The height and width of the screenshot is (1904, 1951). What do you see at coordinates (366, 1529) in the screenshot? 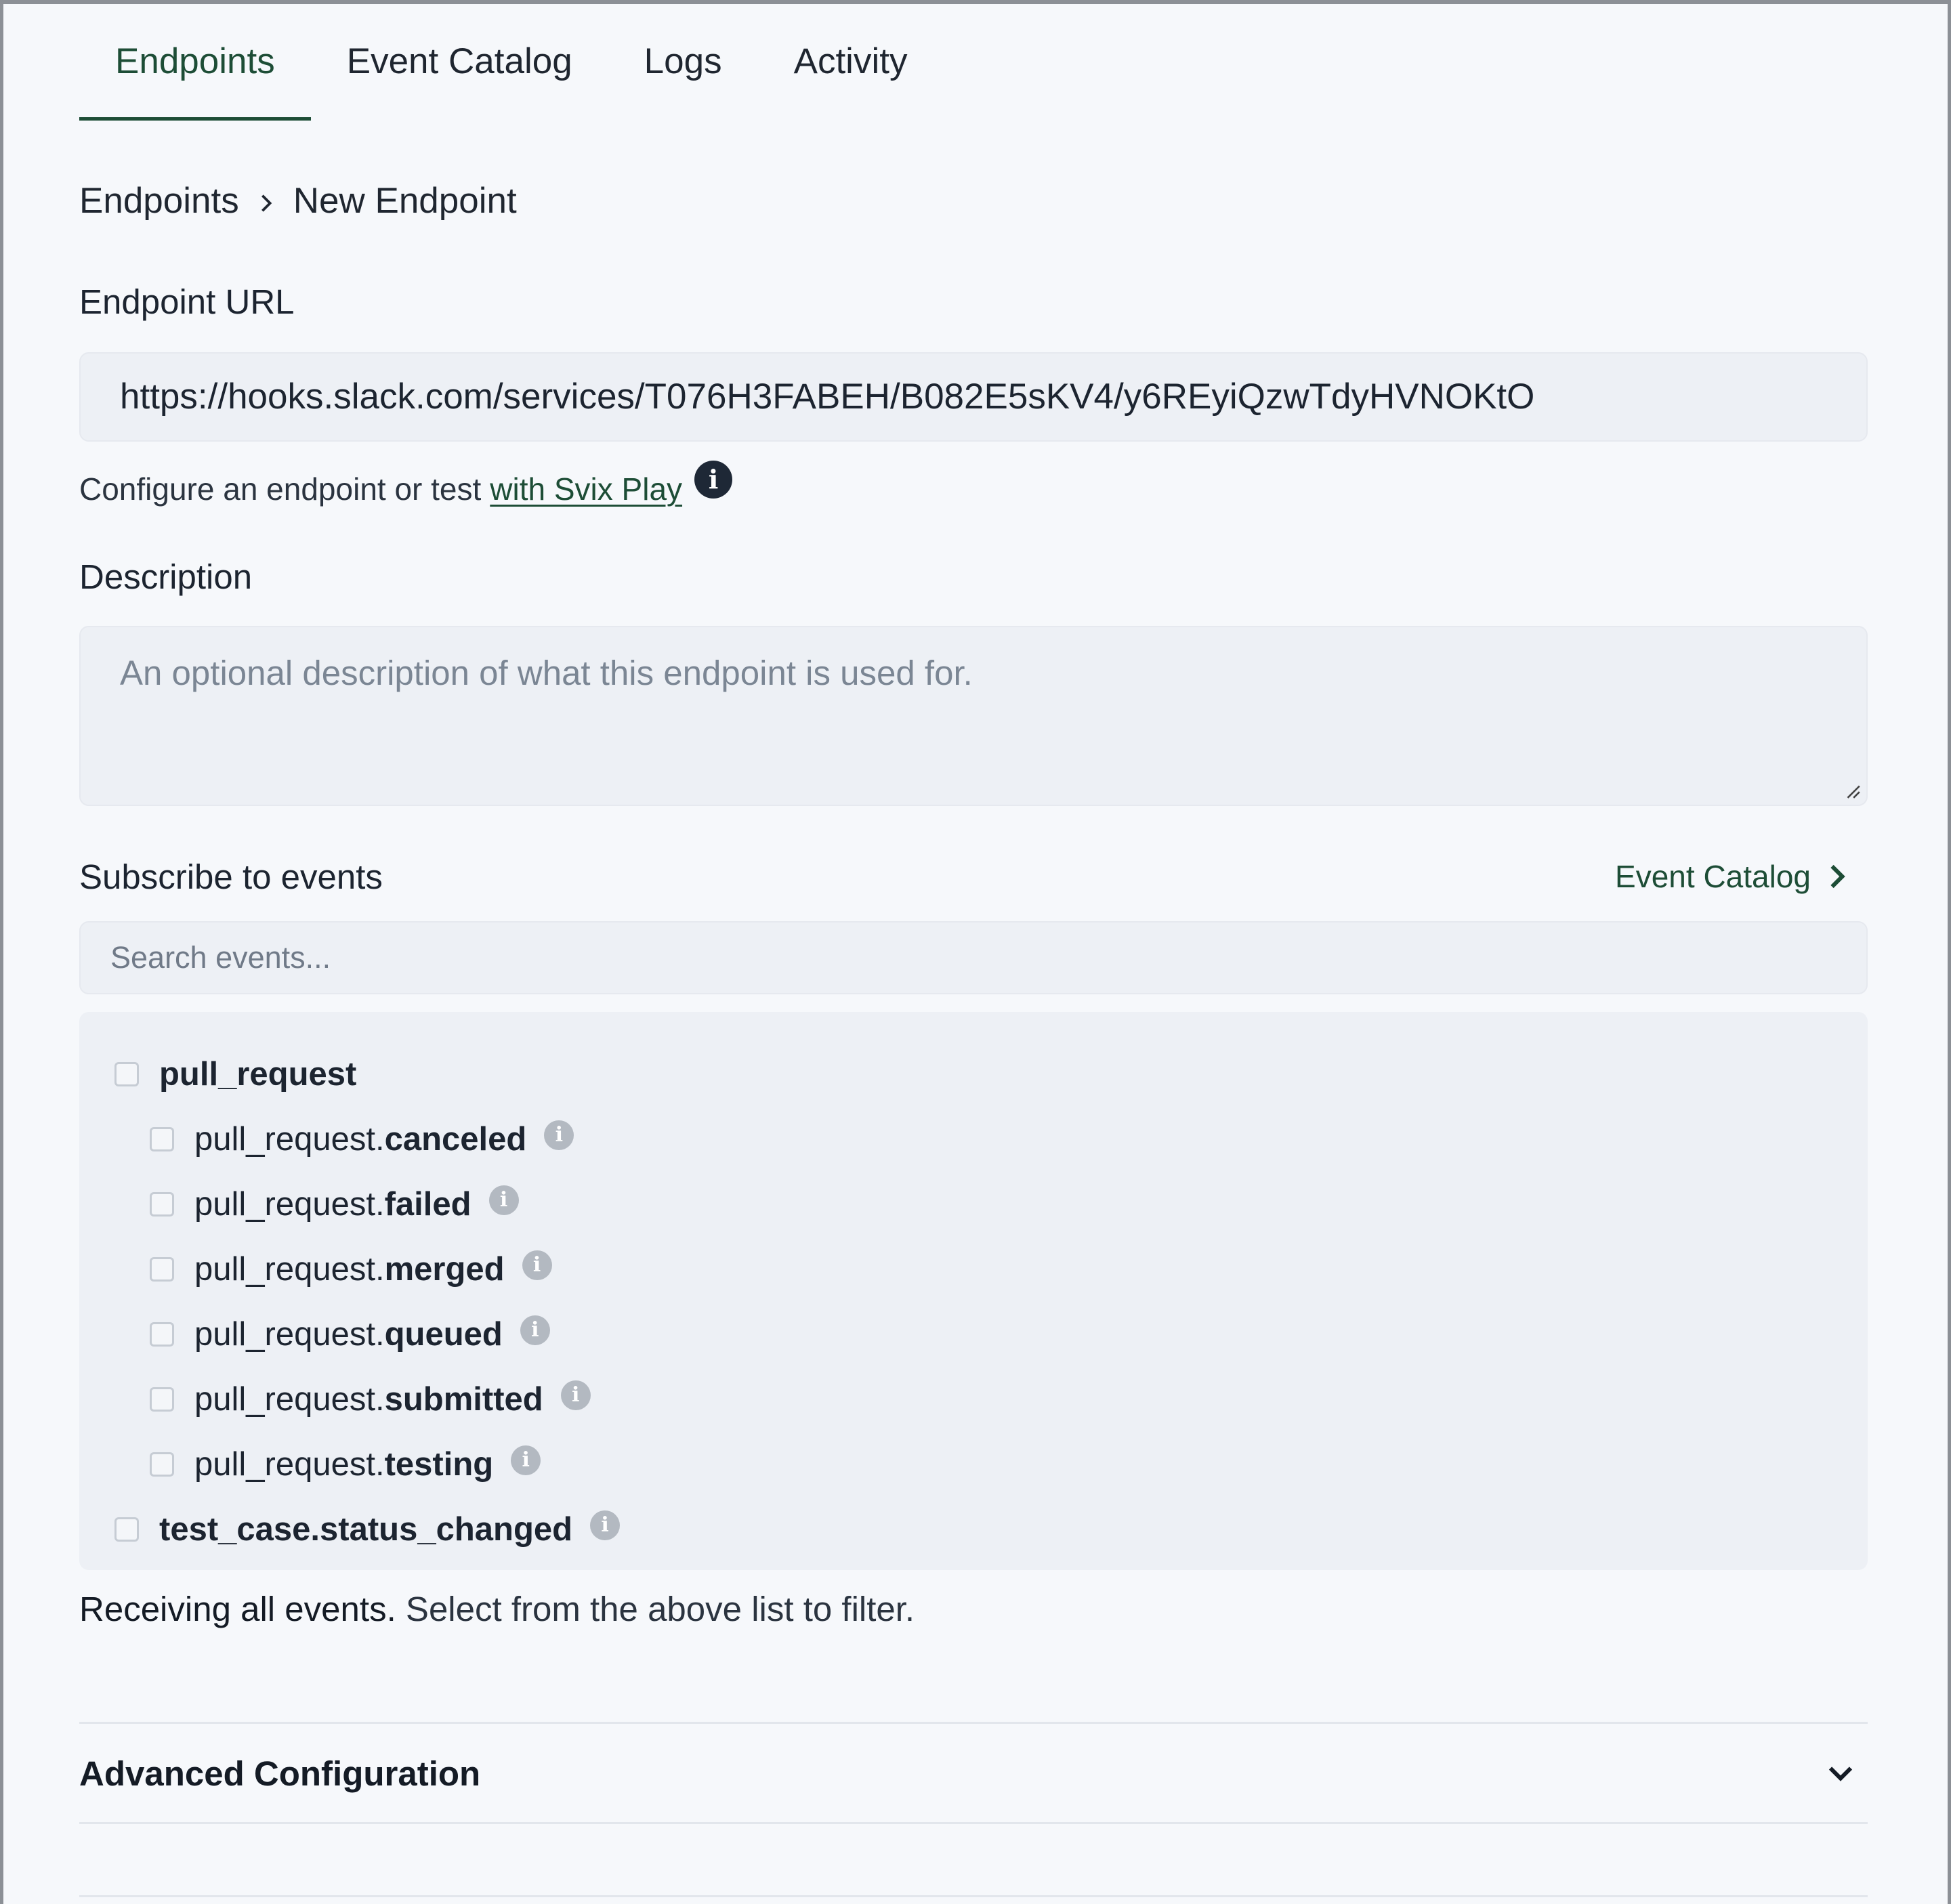
I see `event-name: test_case.status_changed` at bounding box center [366, 1529].